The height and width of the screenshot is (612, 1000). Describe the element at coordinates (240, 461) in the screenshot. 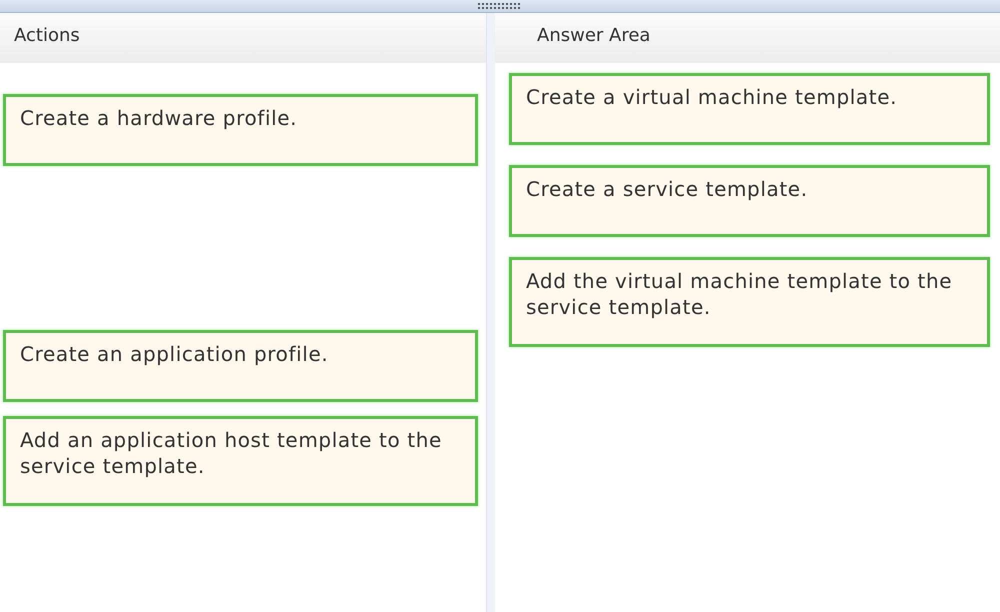

I see `draggable-card: Add an application host template to the service template.` at that location.